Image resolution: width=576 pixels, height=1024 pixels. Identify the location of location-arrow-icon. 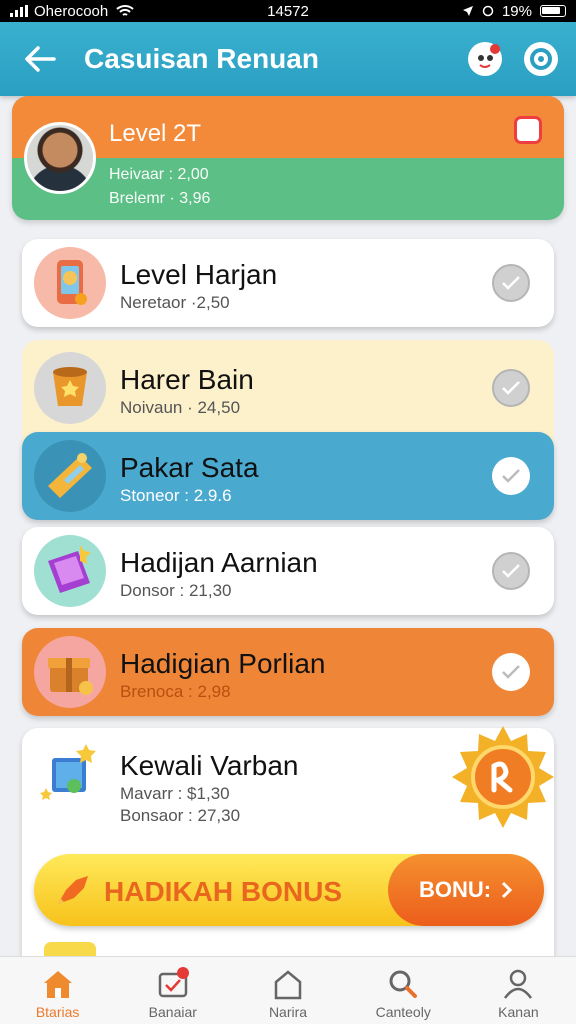
(467, 11).